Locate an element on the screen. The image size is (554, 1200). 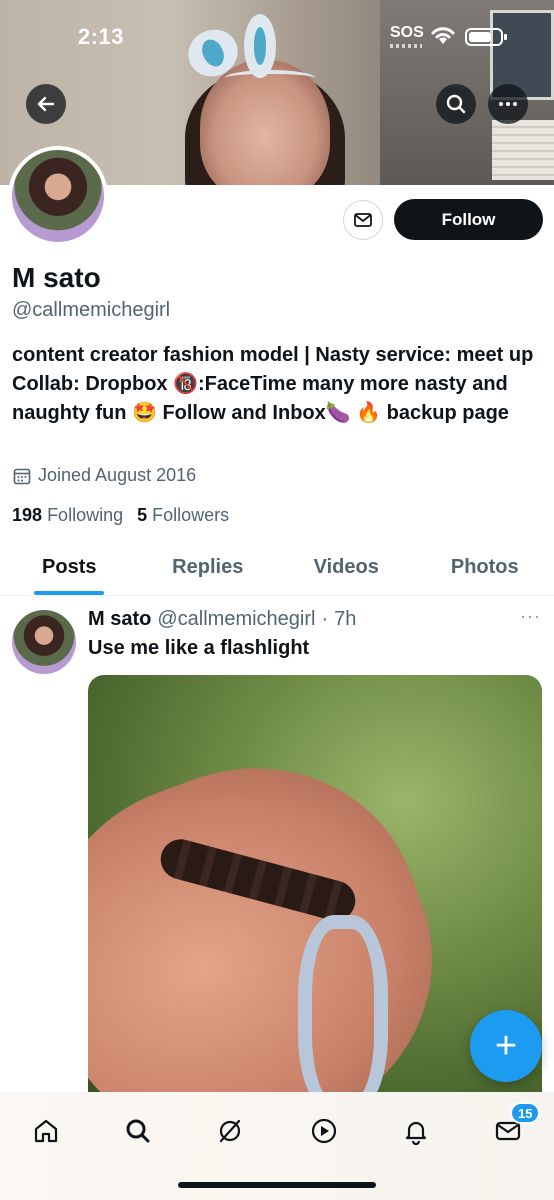
back-button is located at coordinates (46, 104).